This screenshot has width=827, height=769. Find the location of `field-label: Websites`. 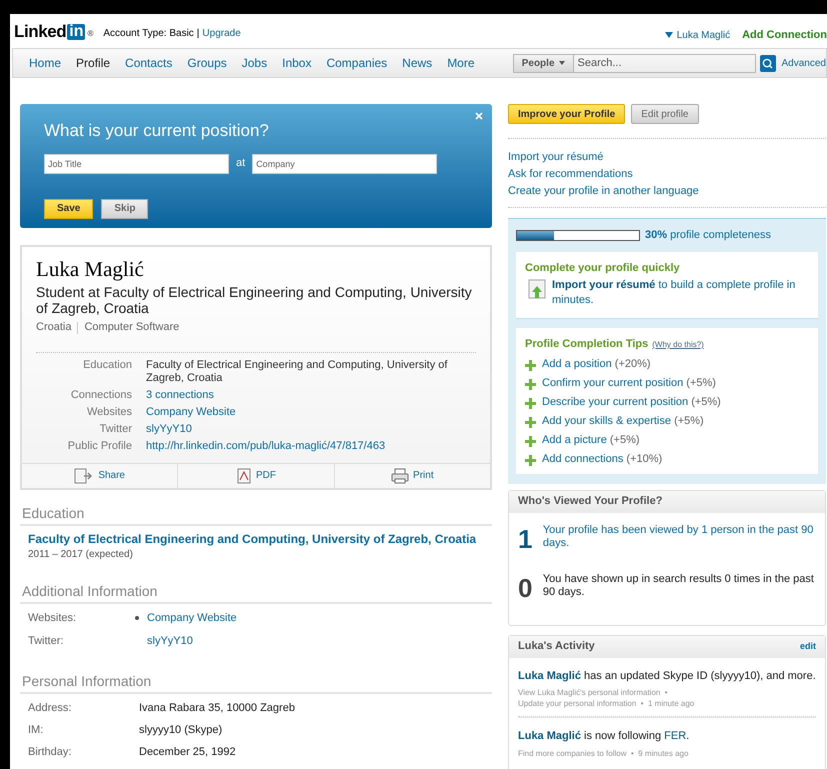

field-label: Websites is located at coordinates (109, 412).